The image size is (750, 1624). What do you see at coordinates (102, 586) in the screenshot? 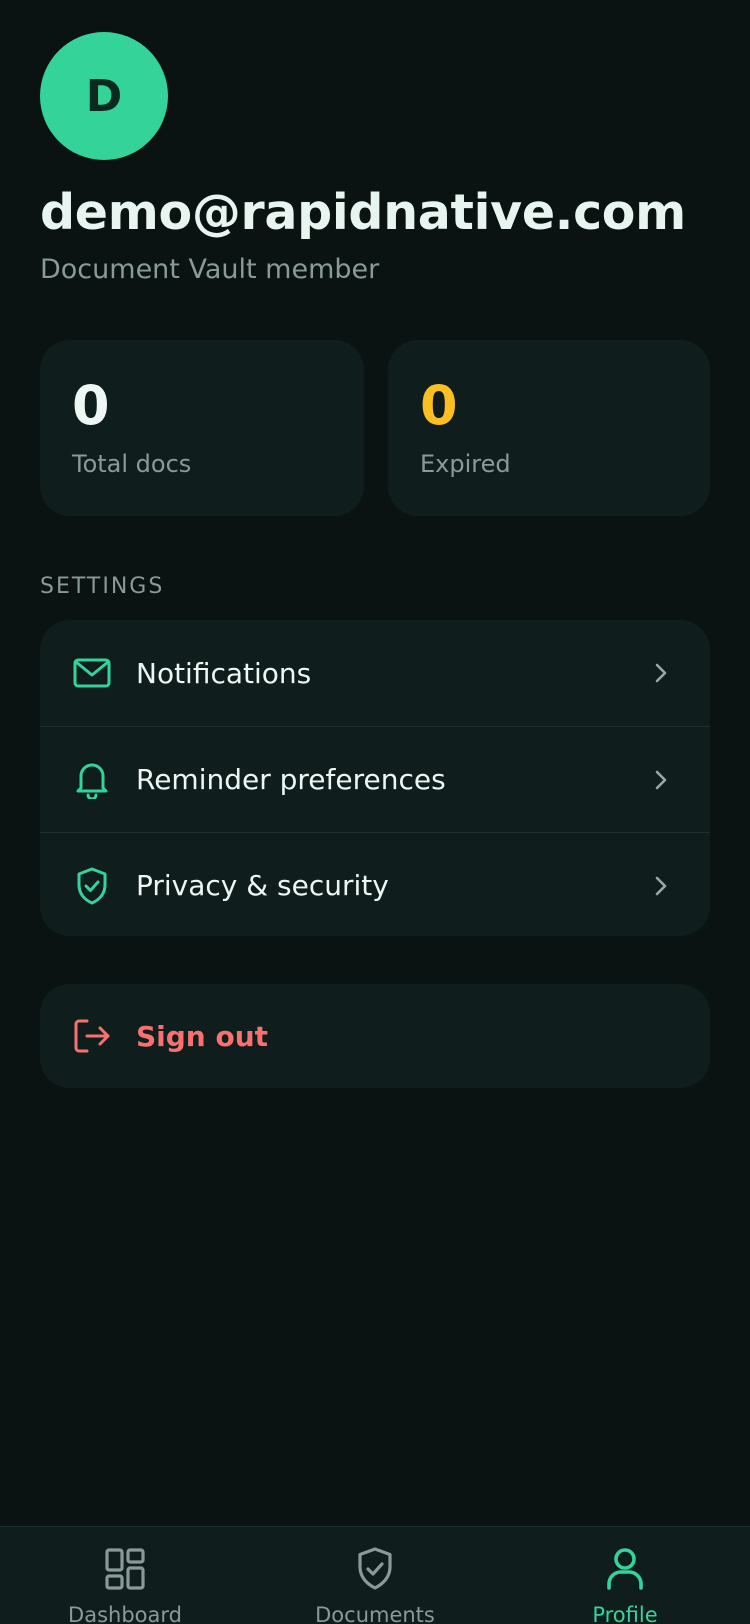
I see `settings-section-title: SETTINGS` at bounding box center [102, 586].